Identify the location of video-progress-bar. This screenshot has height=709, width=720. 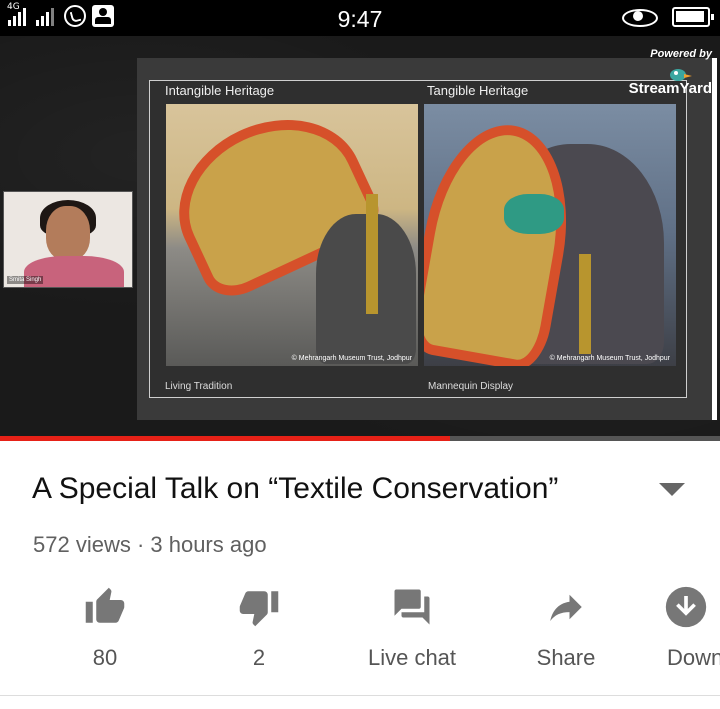
(360, 438).